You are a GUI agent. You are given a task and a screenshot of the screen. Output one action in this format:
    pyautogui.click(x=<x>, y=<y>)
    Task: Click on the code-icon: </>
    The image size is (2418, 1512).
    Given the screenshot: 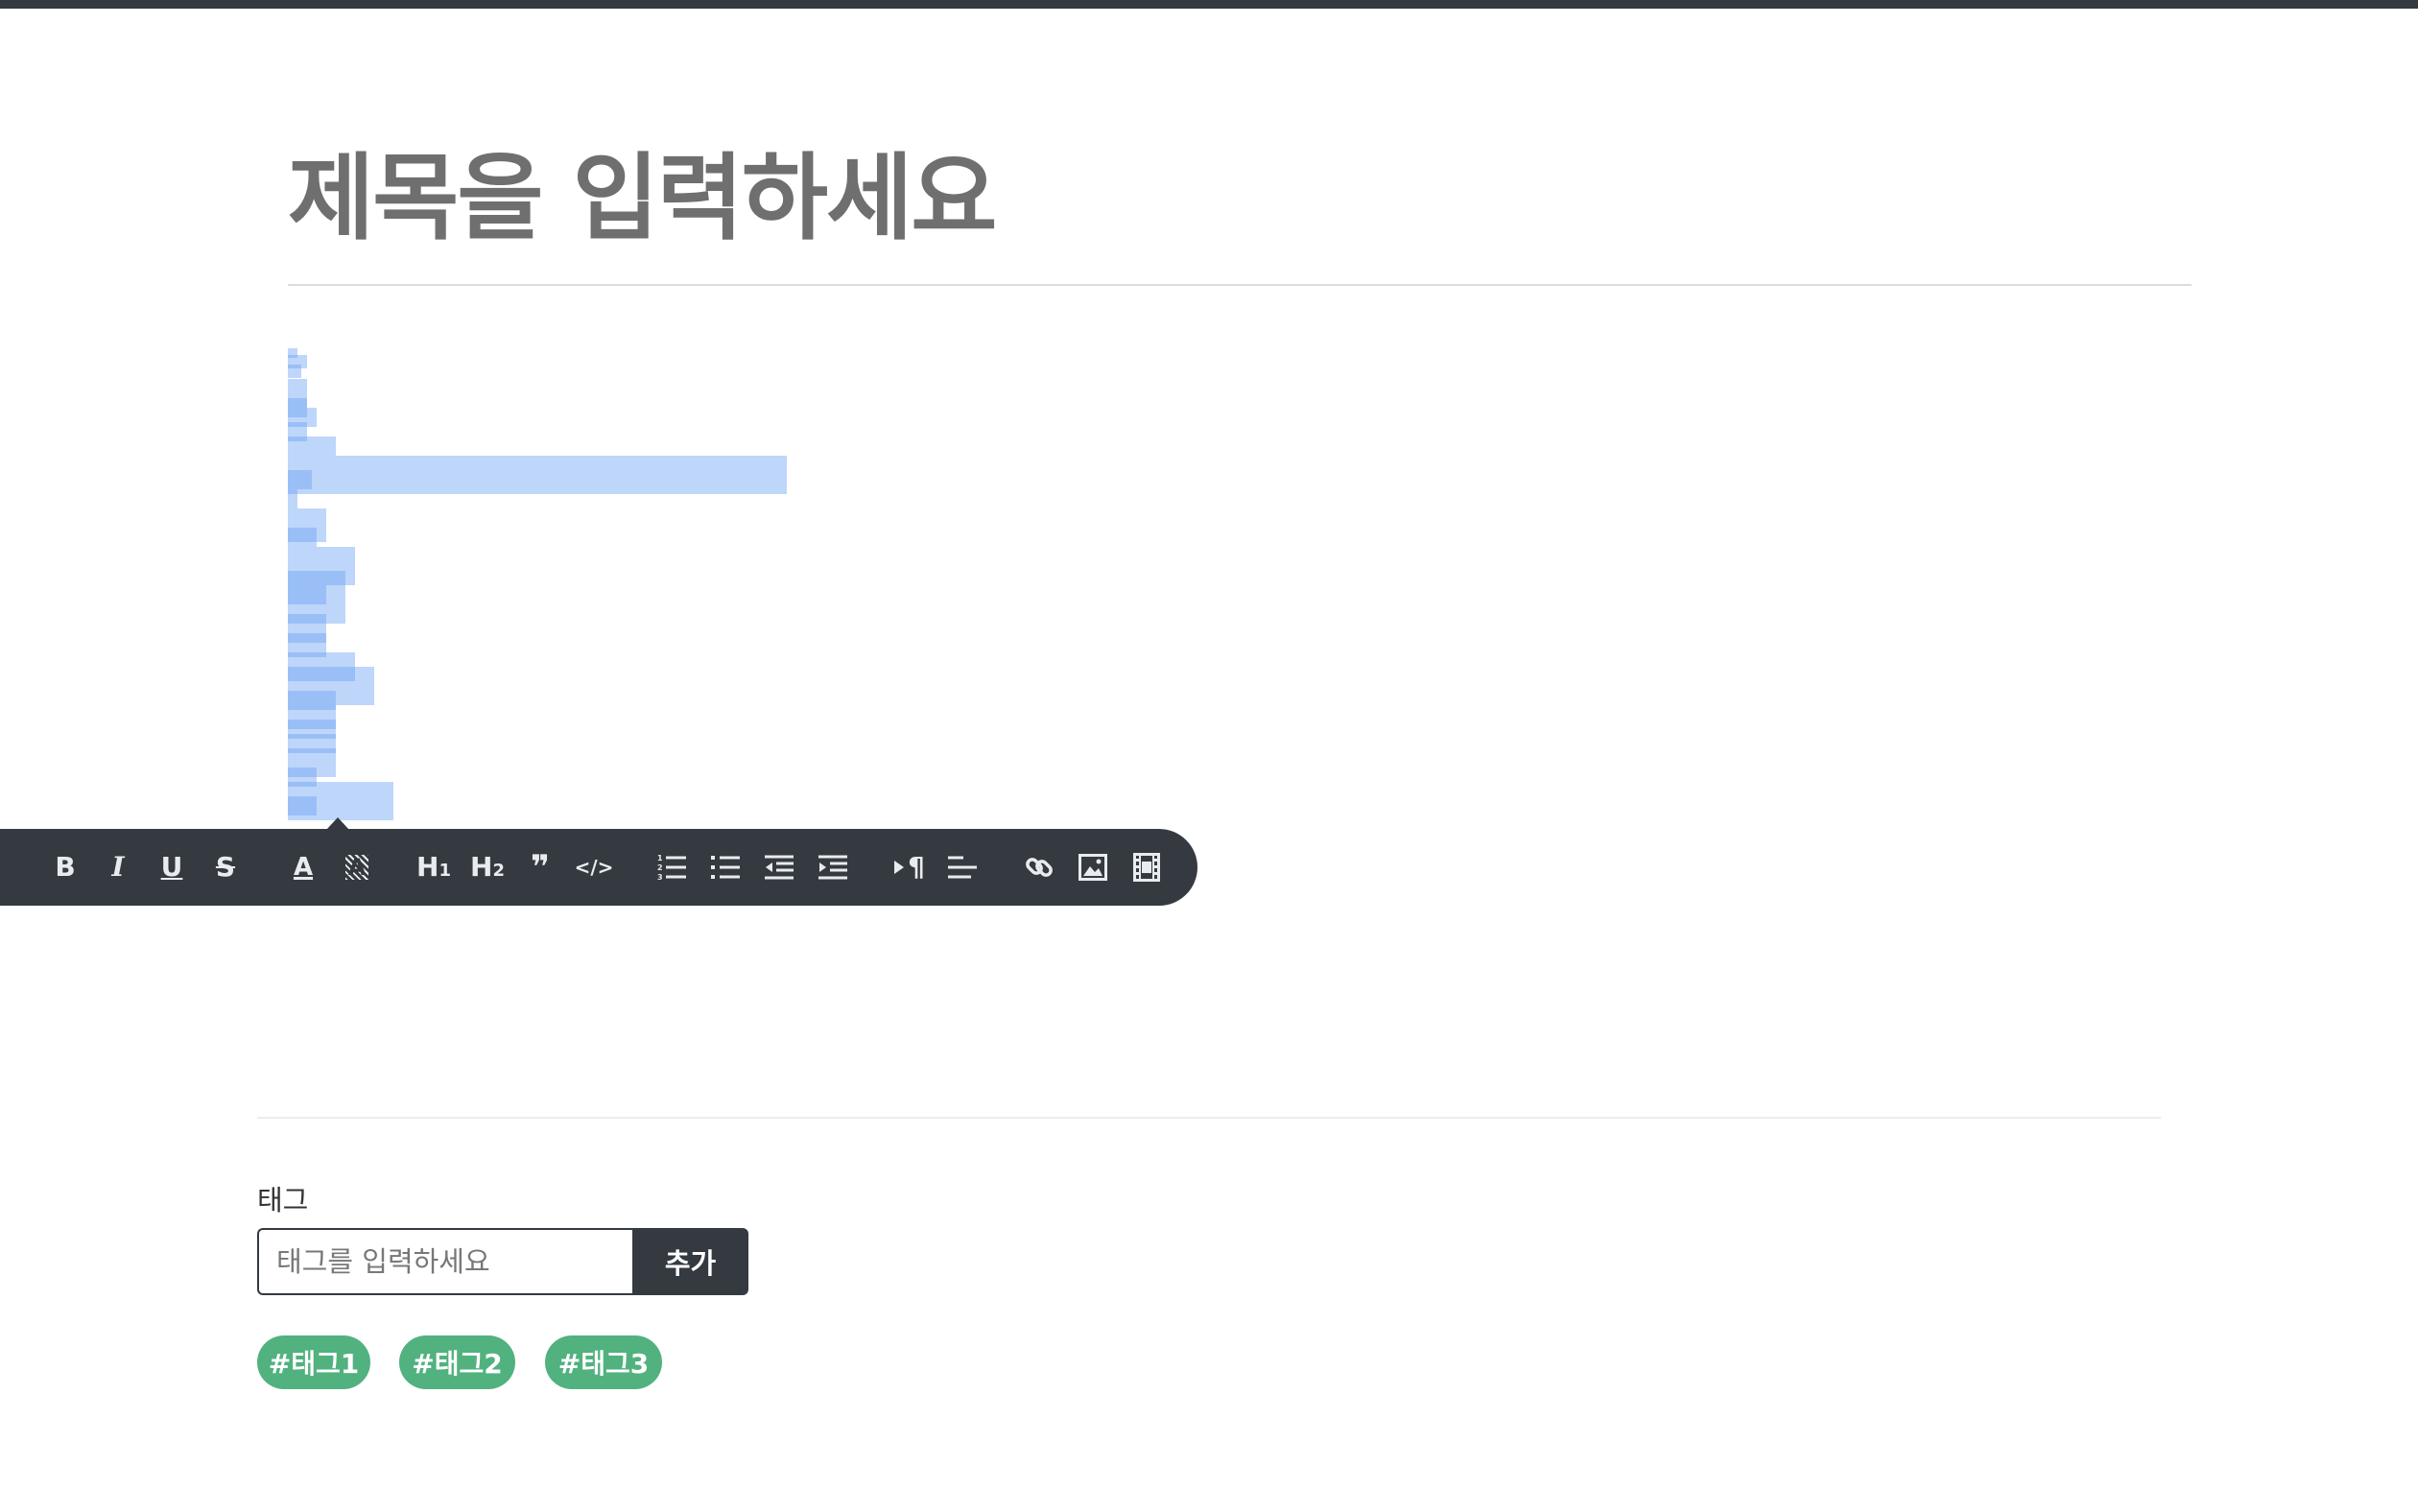 What is the action you would take?
    pyautogui.click(x=594, y=867)
    